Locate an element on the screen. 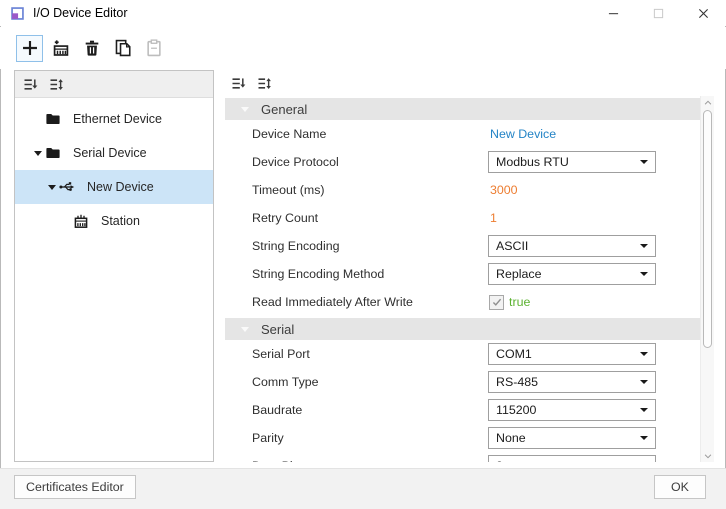 The image size is (726, 509). property-row-retry-count: Retry Count 1 is located at coordinates (462, 218).